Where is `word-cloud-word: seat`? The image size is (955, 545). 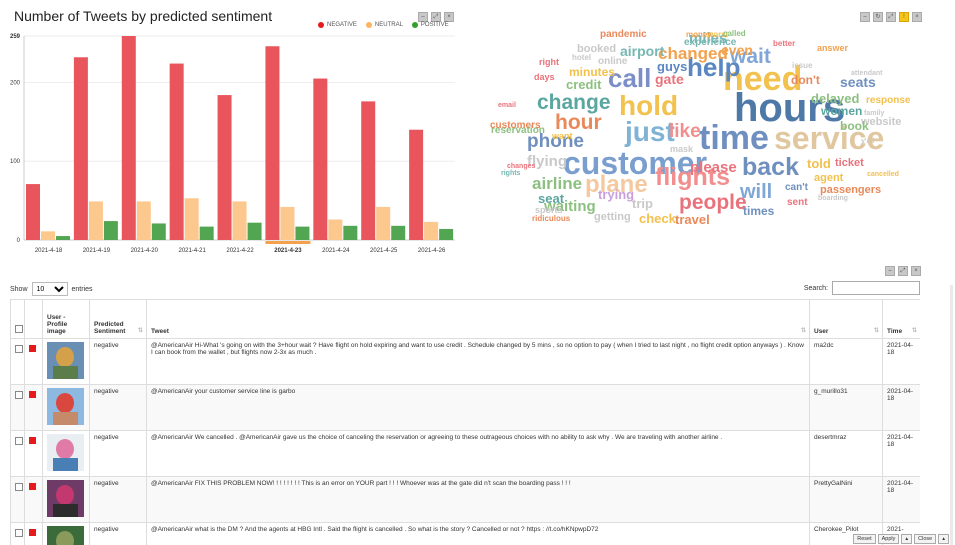 word-cloud-word: seat is located at coordinates (551, 198).